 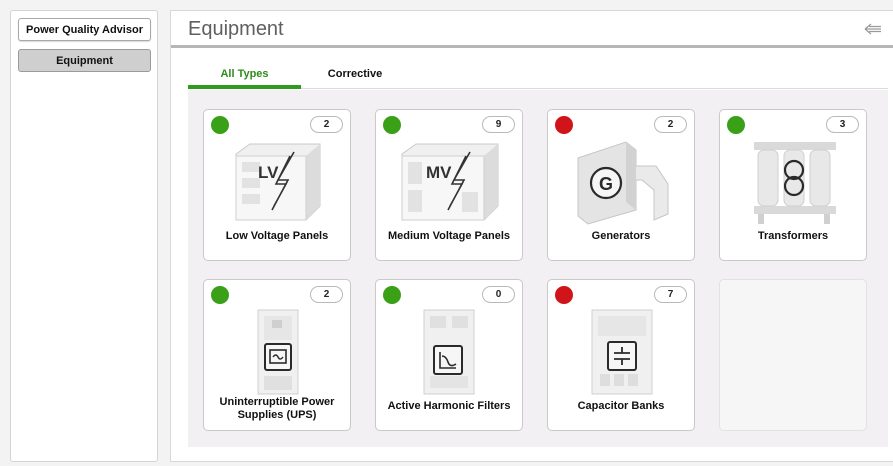 I want to click on transformer-icon, so click(x=795, y=183).